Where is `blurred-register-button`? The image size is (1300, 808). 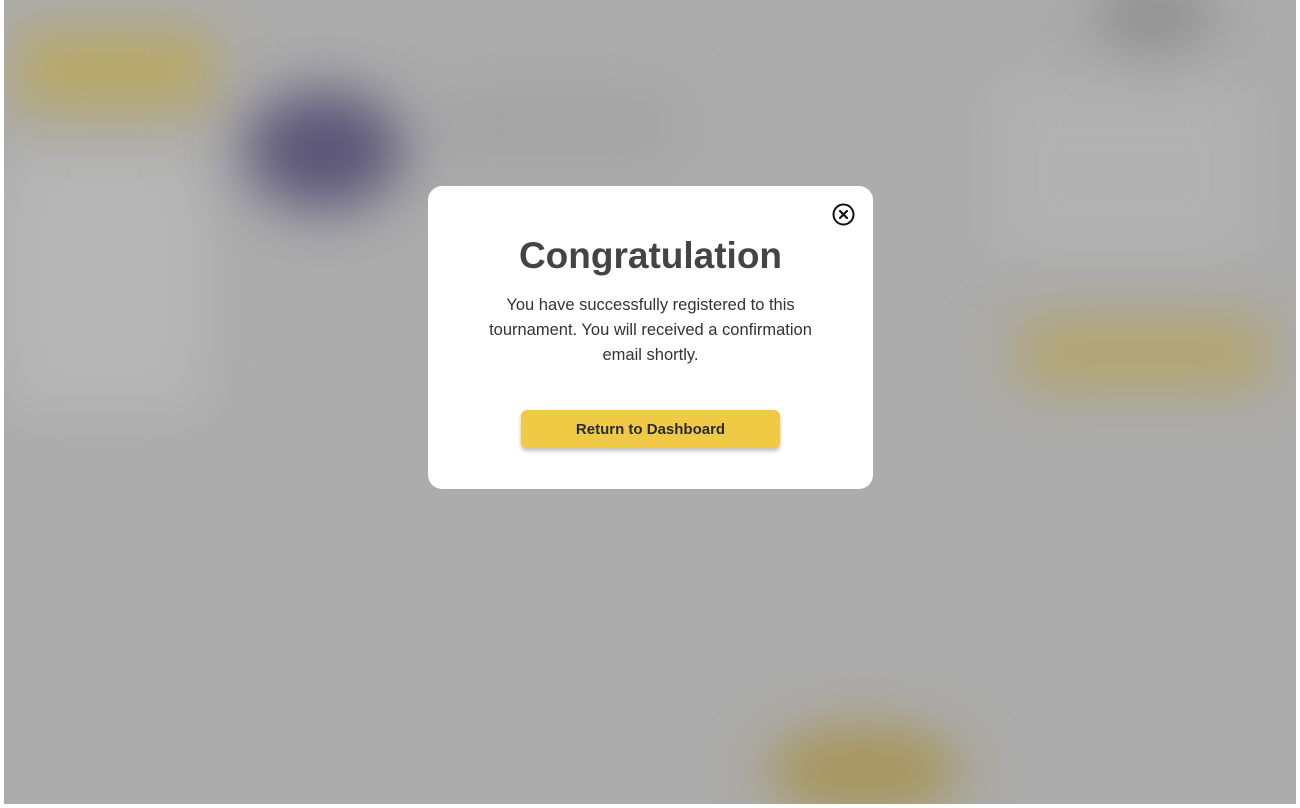
blurred-register-button is located at coordinates (1144, 353).